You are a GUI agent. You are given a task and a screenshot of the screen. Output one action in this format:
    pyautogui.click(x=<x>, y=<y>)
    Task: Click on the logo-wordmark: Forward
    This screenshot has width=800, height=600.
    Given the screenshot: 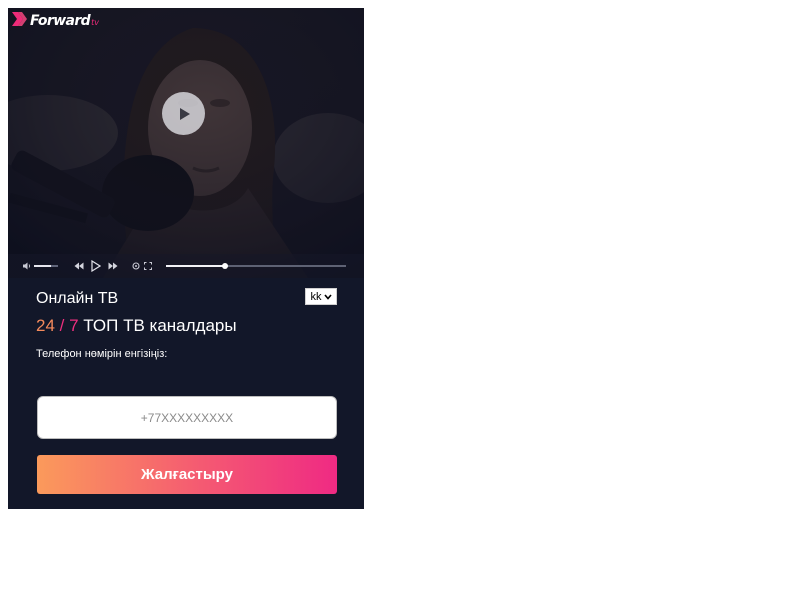 What is the action you would take?
    pyautogui.click(x=60, y=21)
    